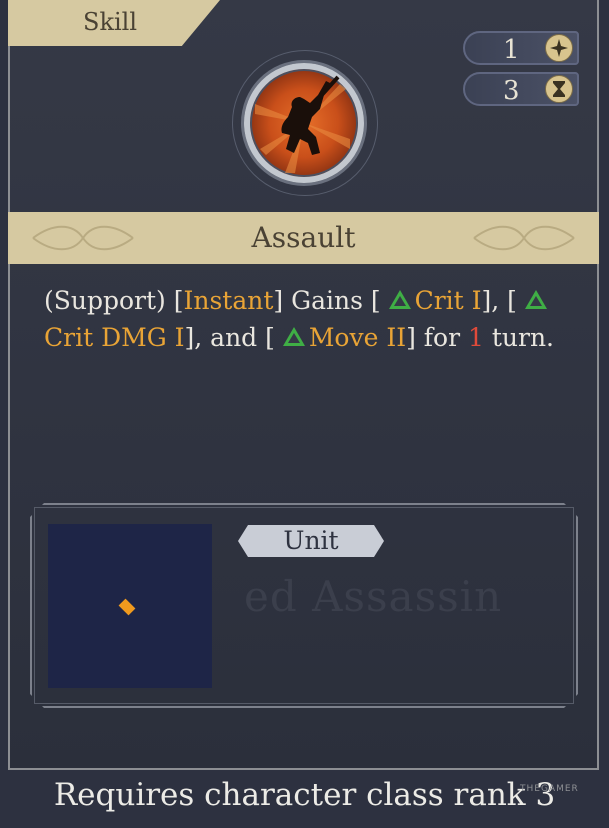 This screenshot has height=828, width=609. I want to click on ghost-class-text: ed Assassin, so click(373, 596).